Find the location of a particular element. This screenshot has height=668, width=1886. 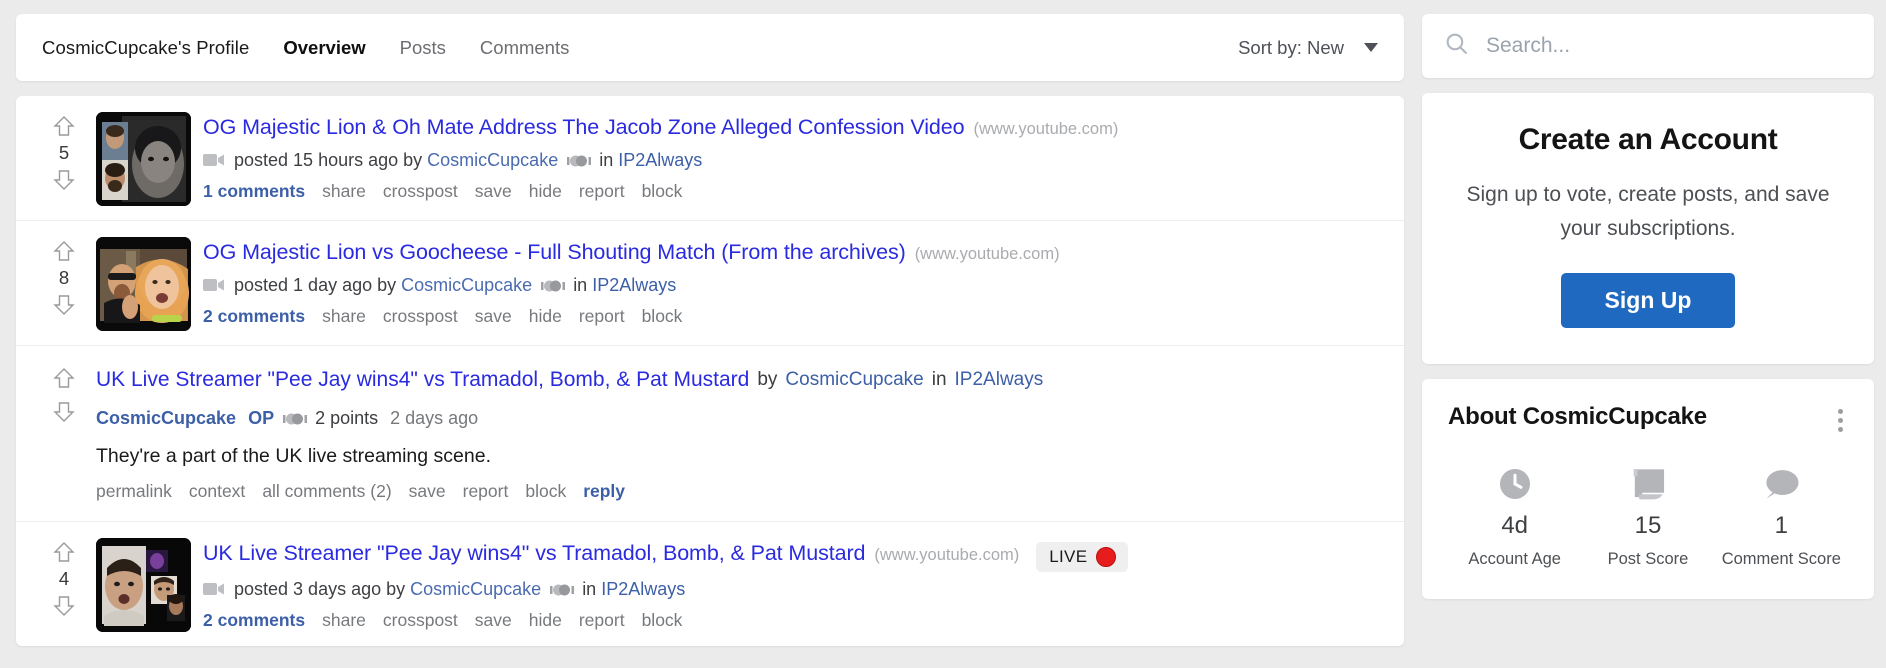

stat-comment-score: 1 Comment Score is located at coordinates (1781, 516).